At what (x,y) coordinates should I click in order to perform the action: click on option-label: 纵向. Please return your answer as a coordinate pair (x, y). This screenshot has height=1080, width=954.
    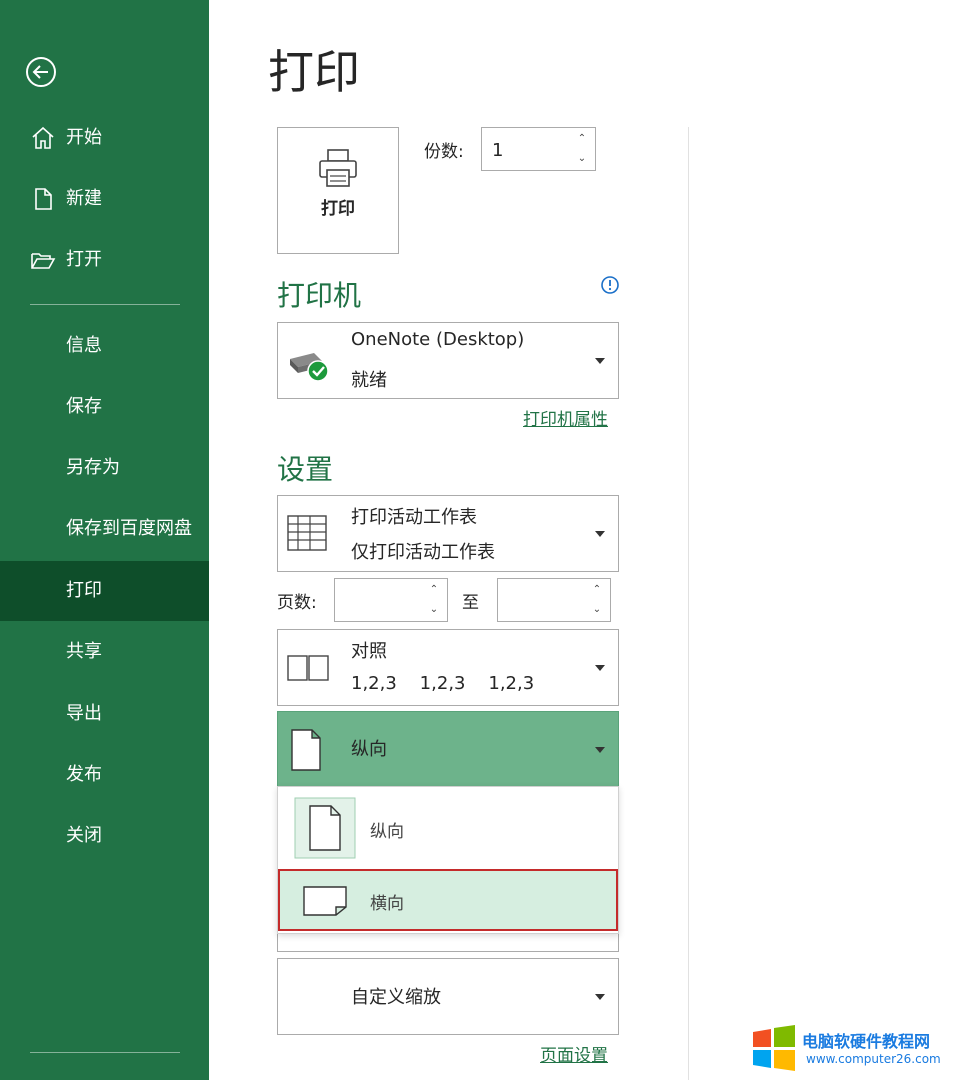
    Looking at the image, I should click on (387, 832).